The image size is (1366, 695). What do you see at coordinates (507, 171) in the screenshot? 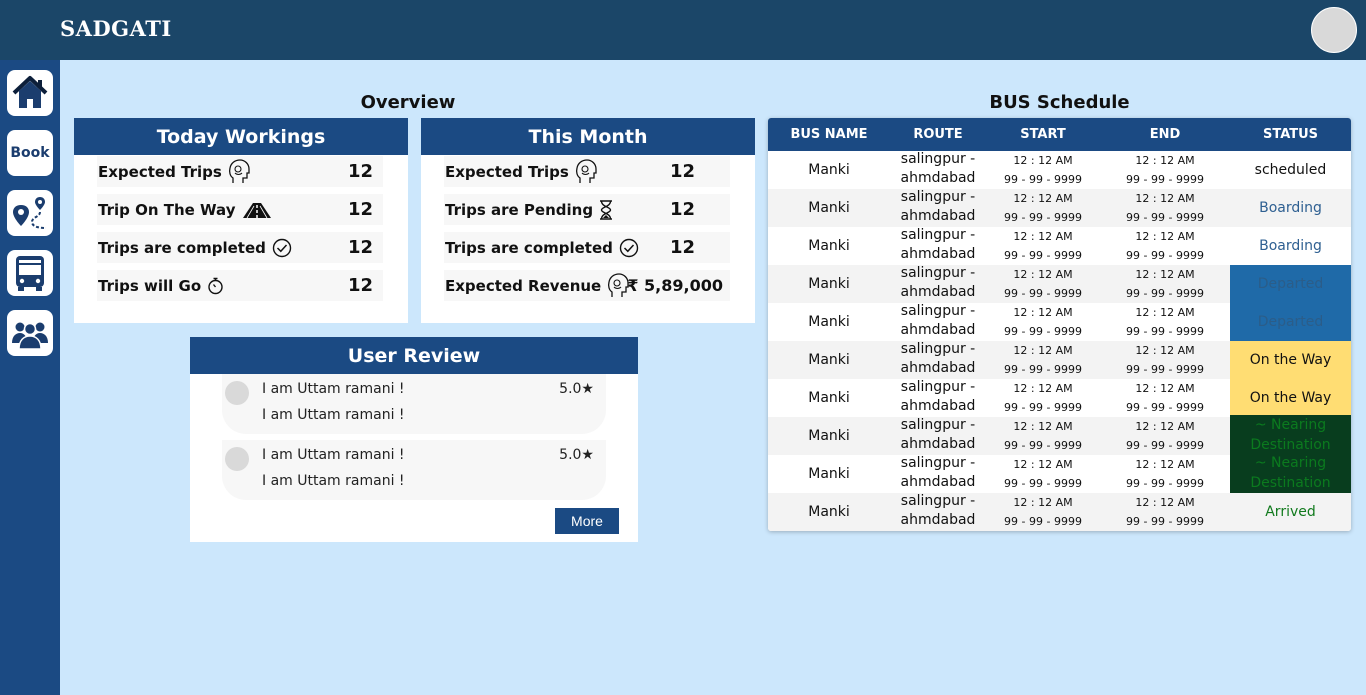
I see `stat-label: Expected Trips` at bounding box center [507, 171].